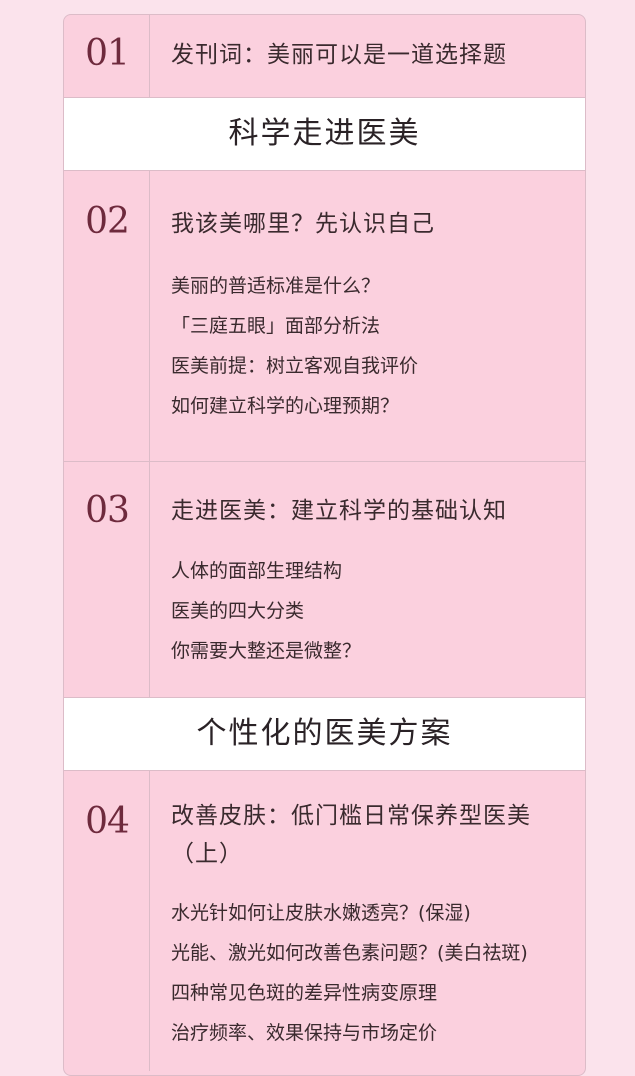 The image size is (635, 1076). Describe the element at coordinates (107, 316) in the screenshot. I see `chapter-number-column: 02` at that location.